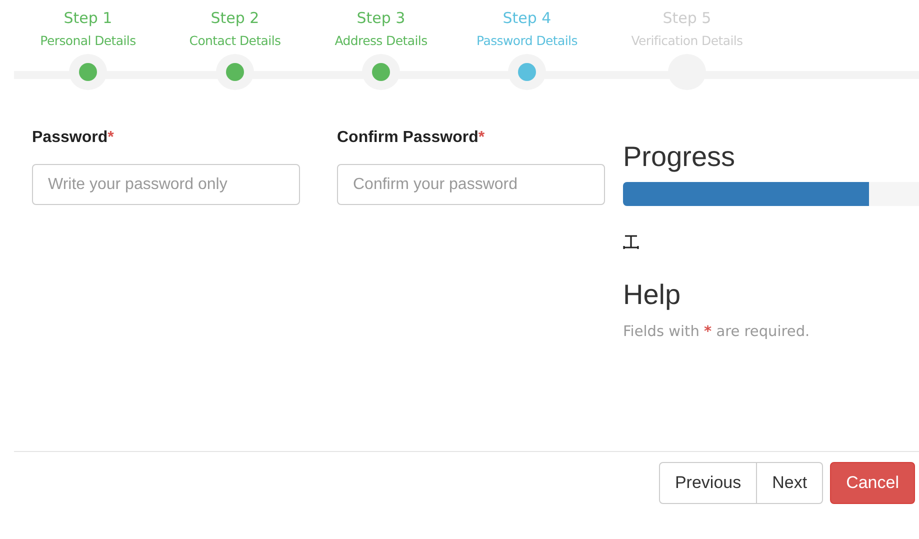  Describe the element at coordinates (527, 18) in the screenshot. I see `step-number: Step 4` at that location.